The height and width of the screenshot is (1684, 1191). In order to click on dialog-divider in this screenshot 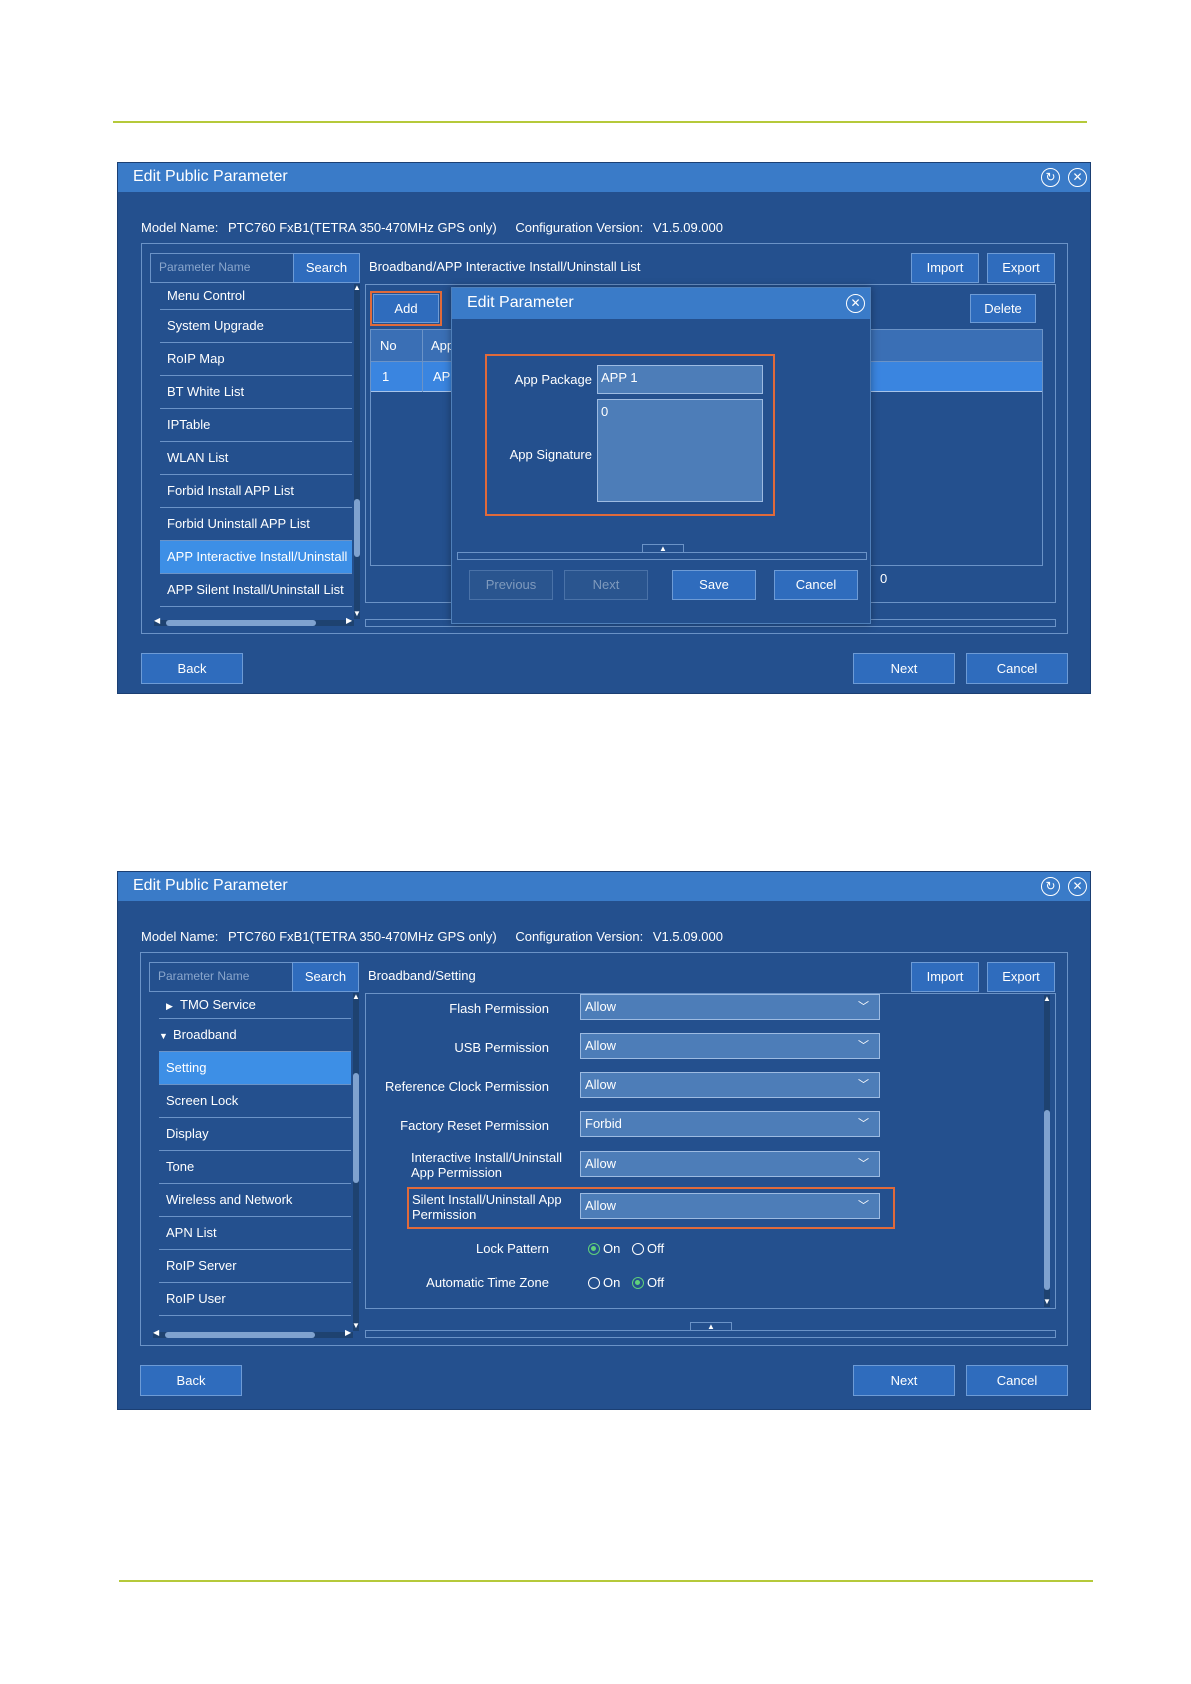, I will do `click(662, 556)`.